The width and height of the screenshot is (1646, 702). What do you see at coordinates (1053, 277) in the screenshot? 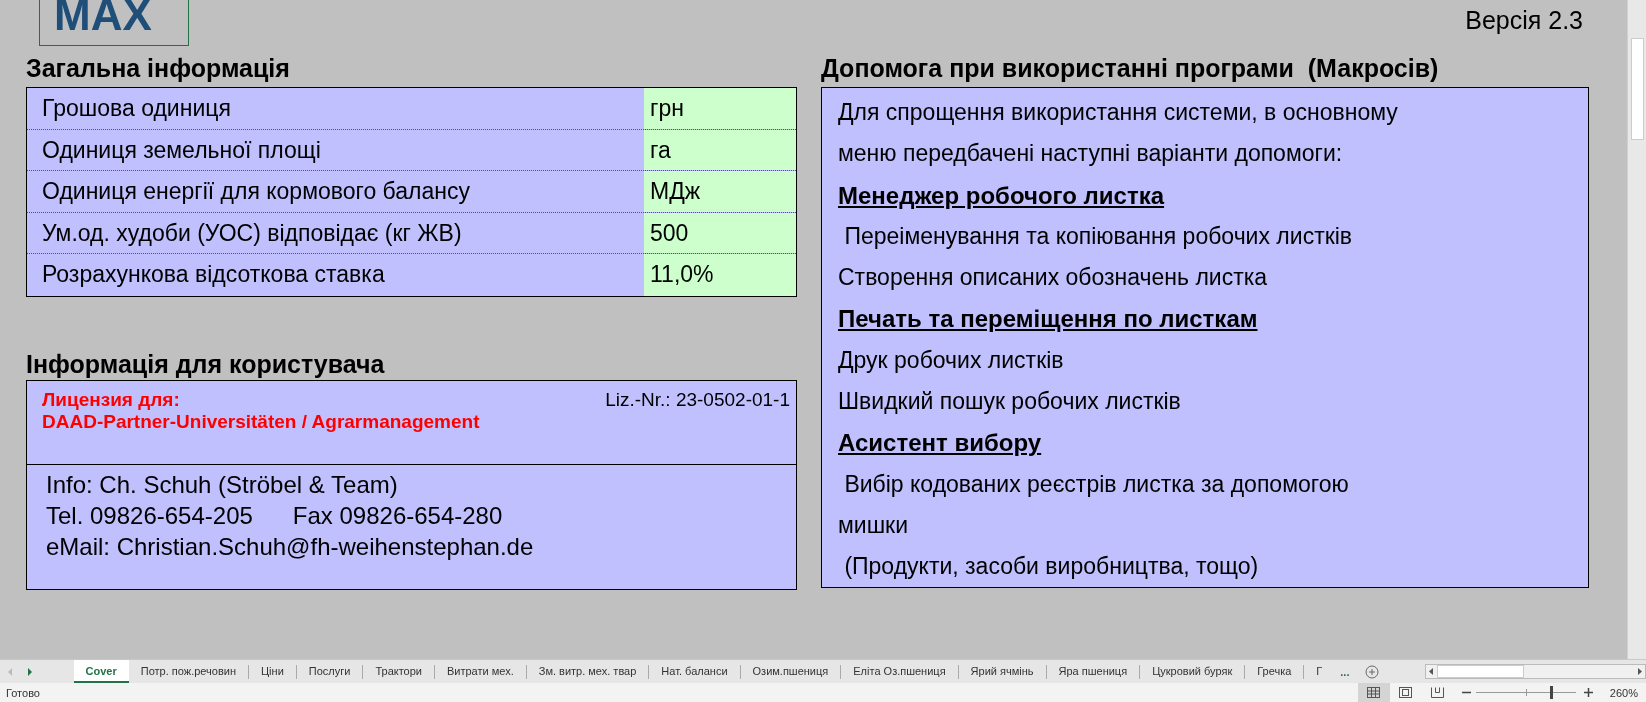
I see `help-text: Створення описаних обозначень листка` at bounding box center [1053, 277].